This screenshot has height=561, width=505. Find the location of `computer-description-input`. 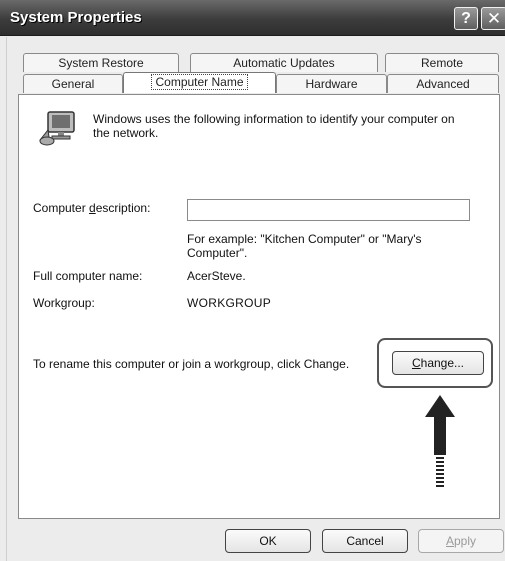

computer-description-input is located at coordinates (328, 210).